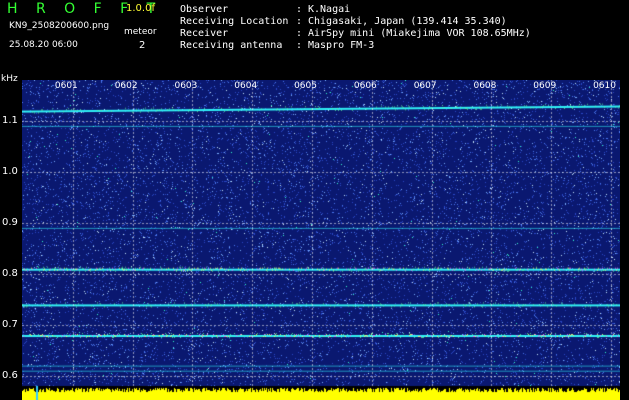  What do you see at coordinates (10, 120) in the screenshot?
I see `y-tick-label: 1.1` at bounding box center [10, 120].